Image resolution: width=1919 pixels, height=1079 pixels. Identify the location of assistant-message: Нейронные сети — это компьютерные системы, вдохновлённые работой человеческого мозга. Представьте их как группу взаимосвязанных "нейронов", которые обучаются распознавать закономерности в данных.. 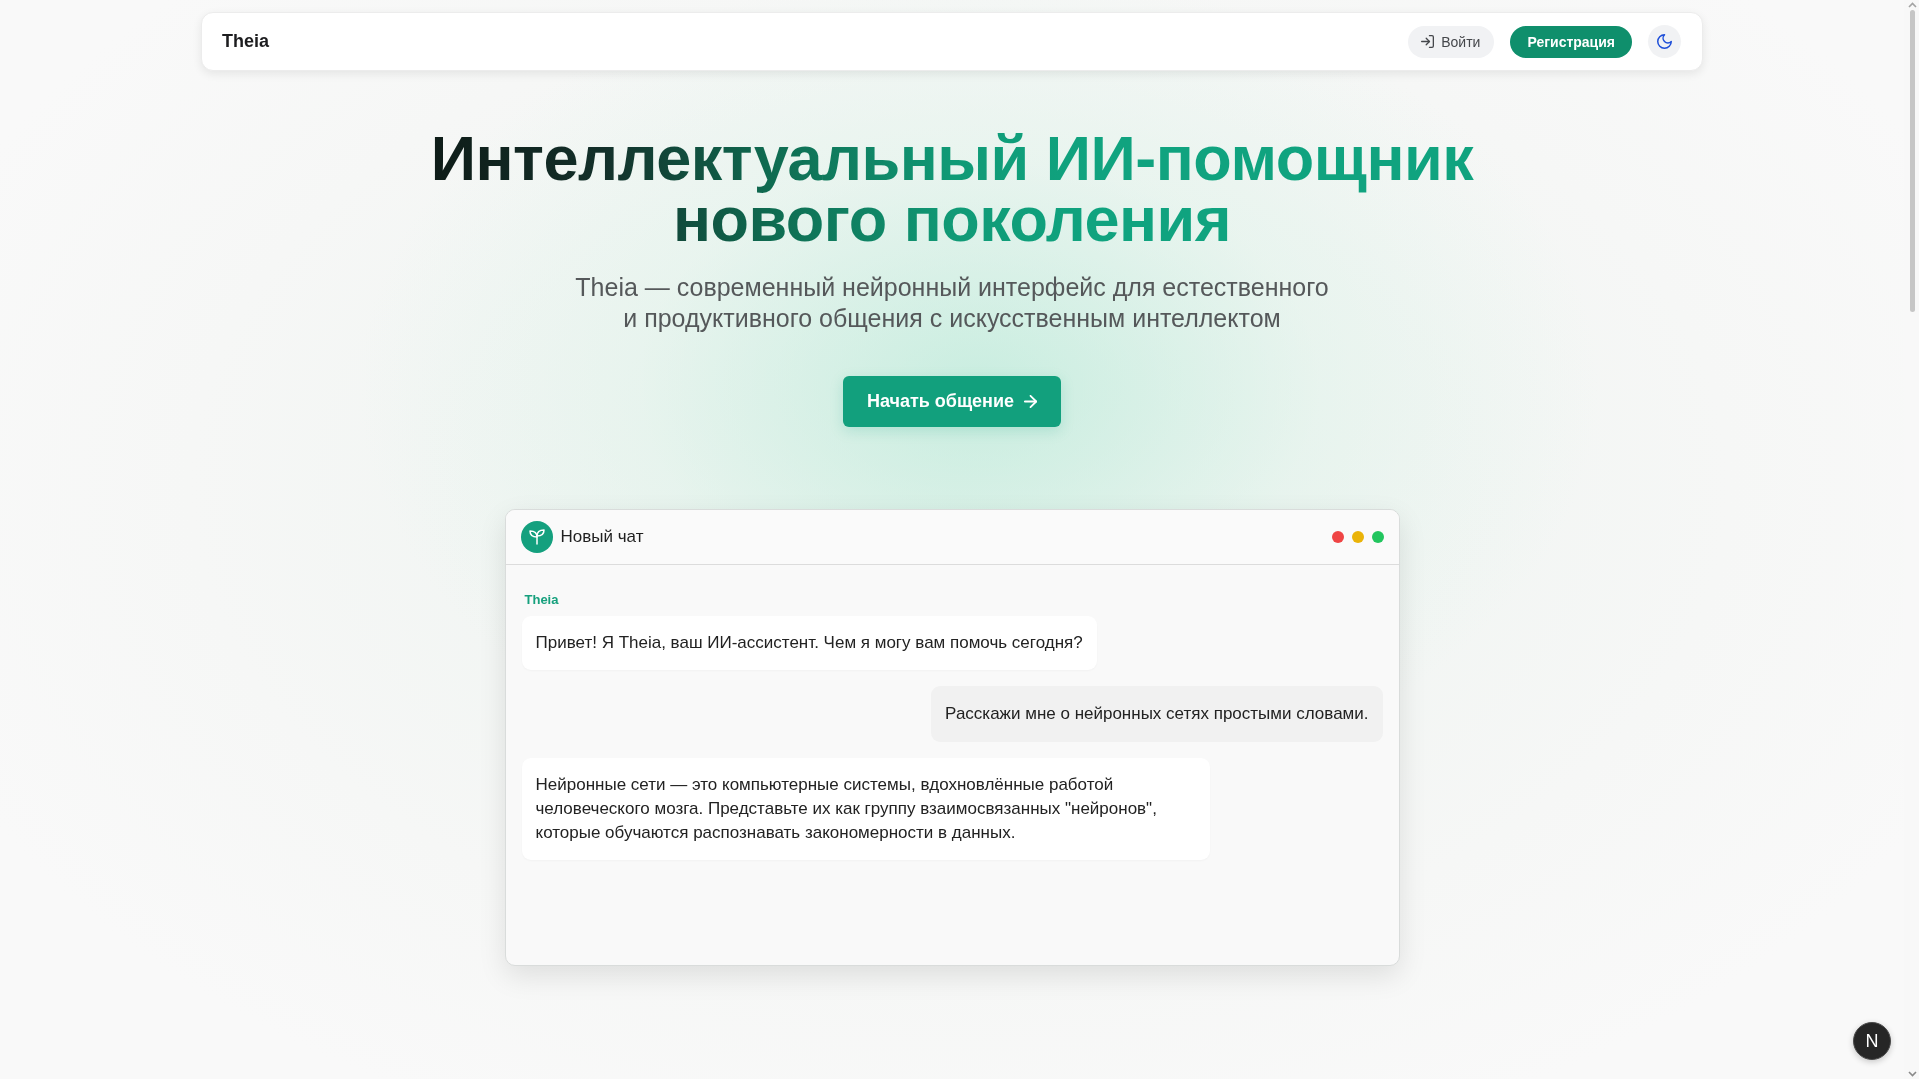
(866, 809).